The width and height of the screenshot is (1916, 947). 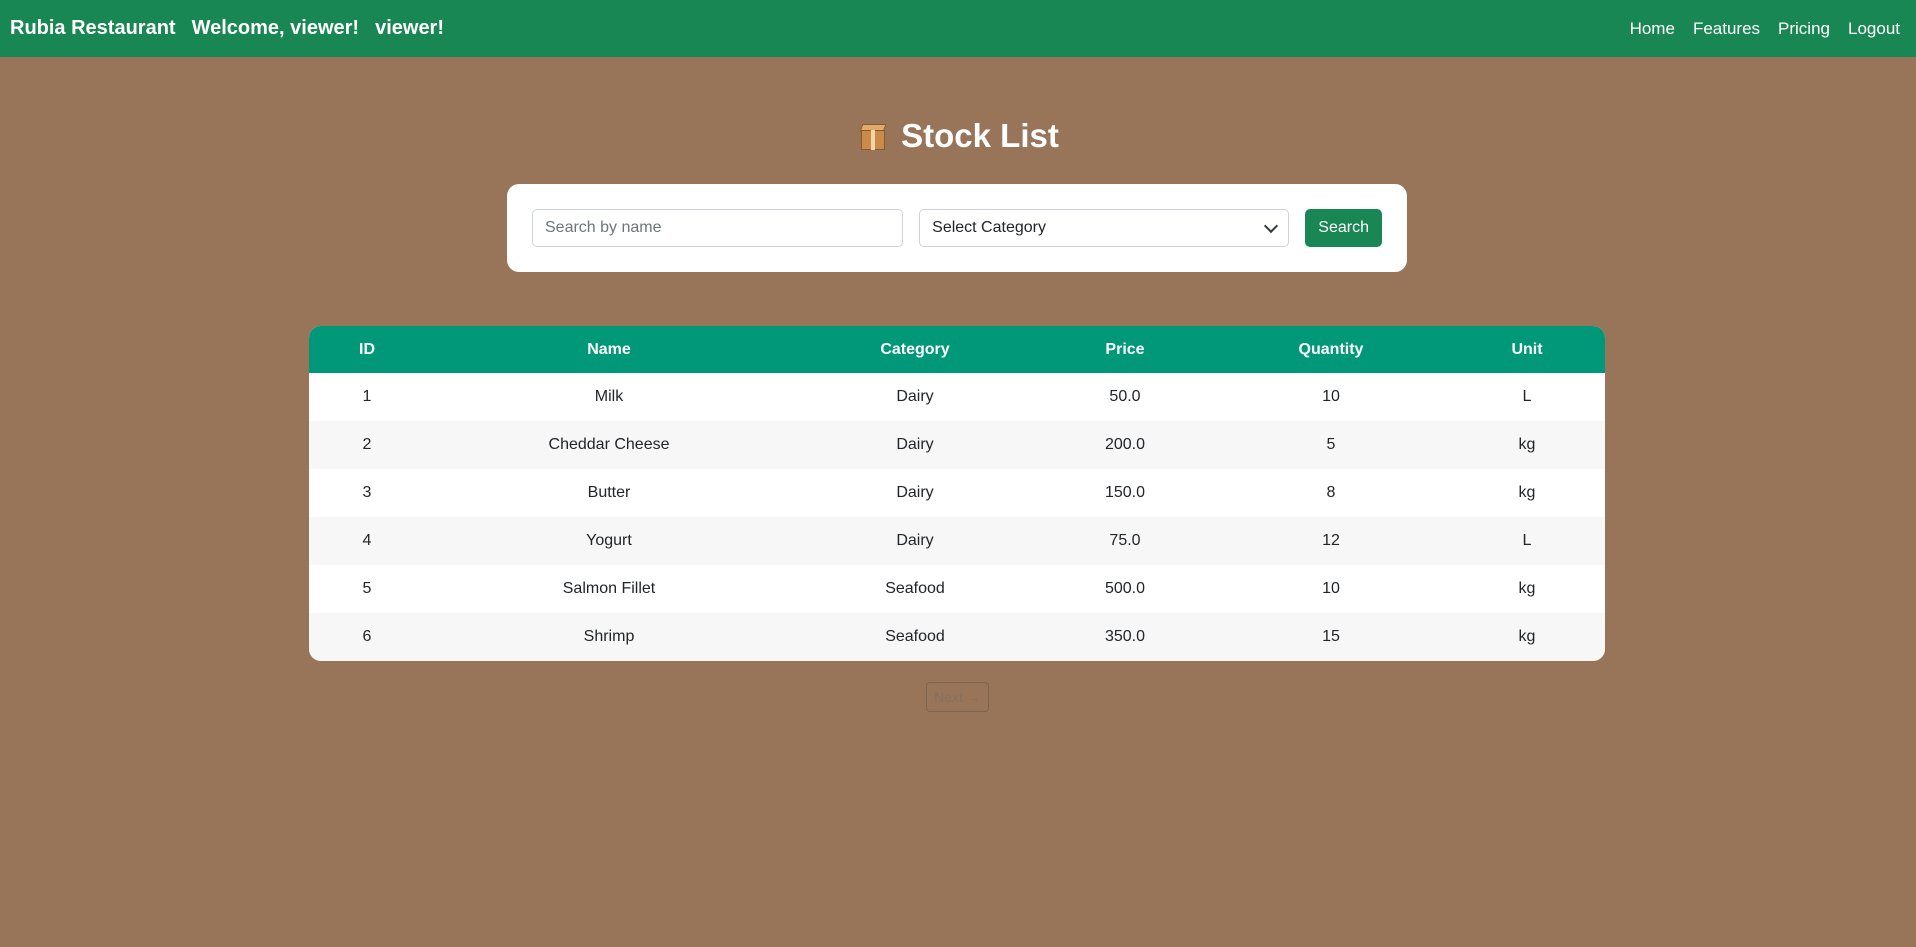 What do you see at coordinates (609, 540) in the screenshot?
I see `cell-name: Yogurt` at bounding box center [609, 540].